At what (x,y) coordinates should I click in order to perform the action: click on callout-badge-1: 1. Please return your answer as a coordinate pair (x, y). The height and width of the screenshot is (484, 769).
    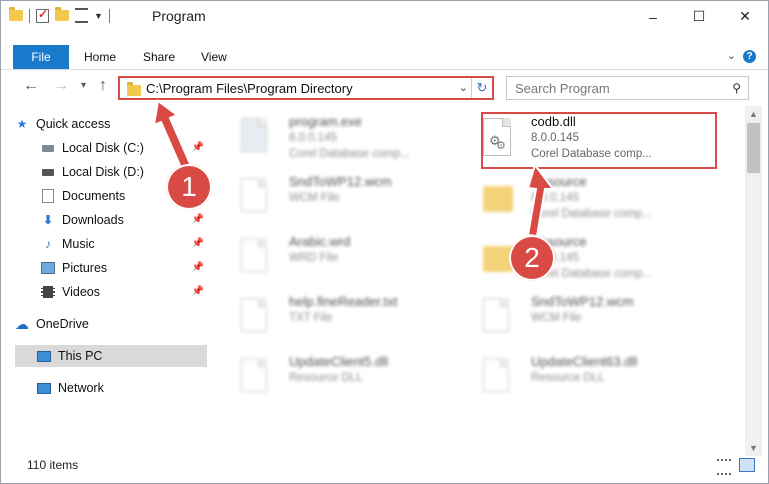
    Looking at the image, I should click on (189, 187).